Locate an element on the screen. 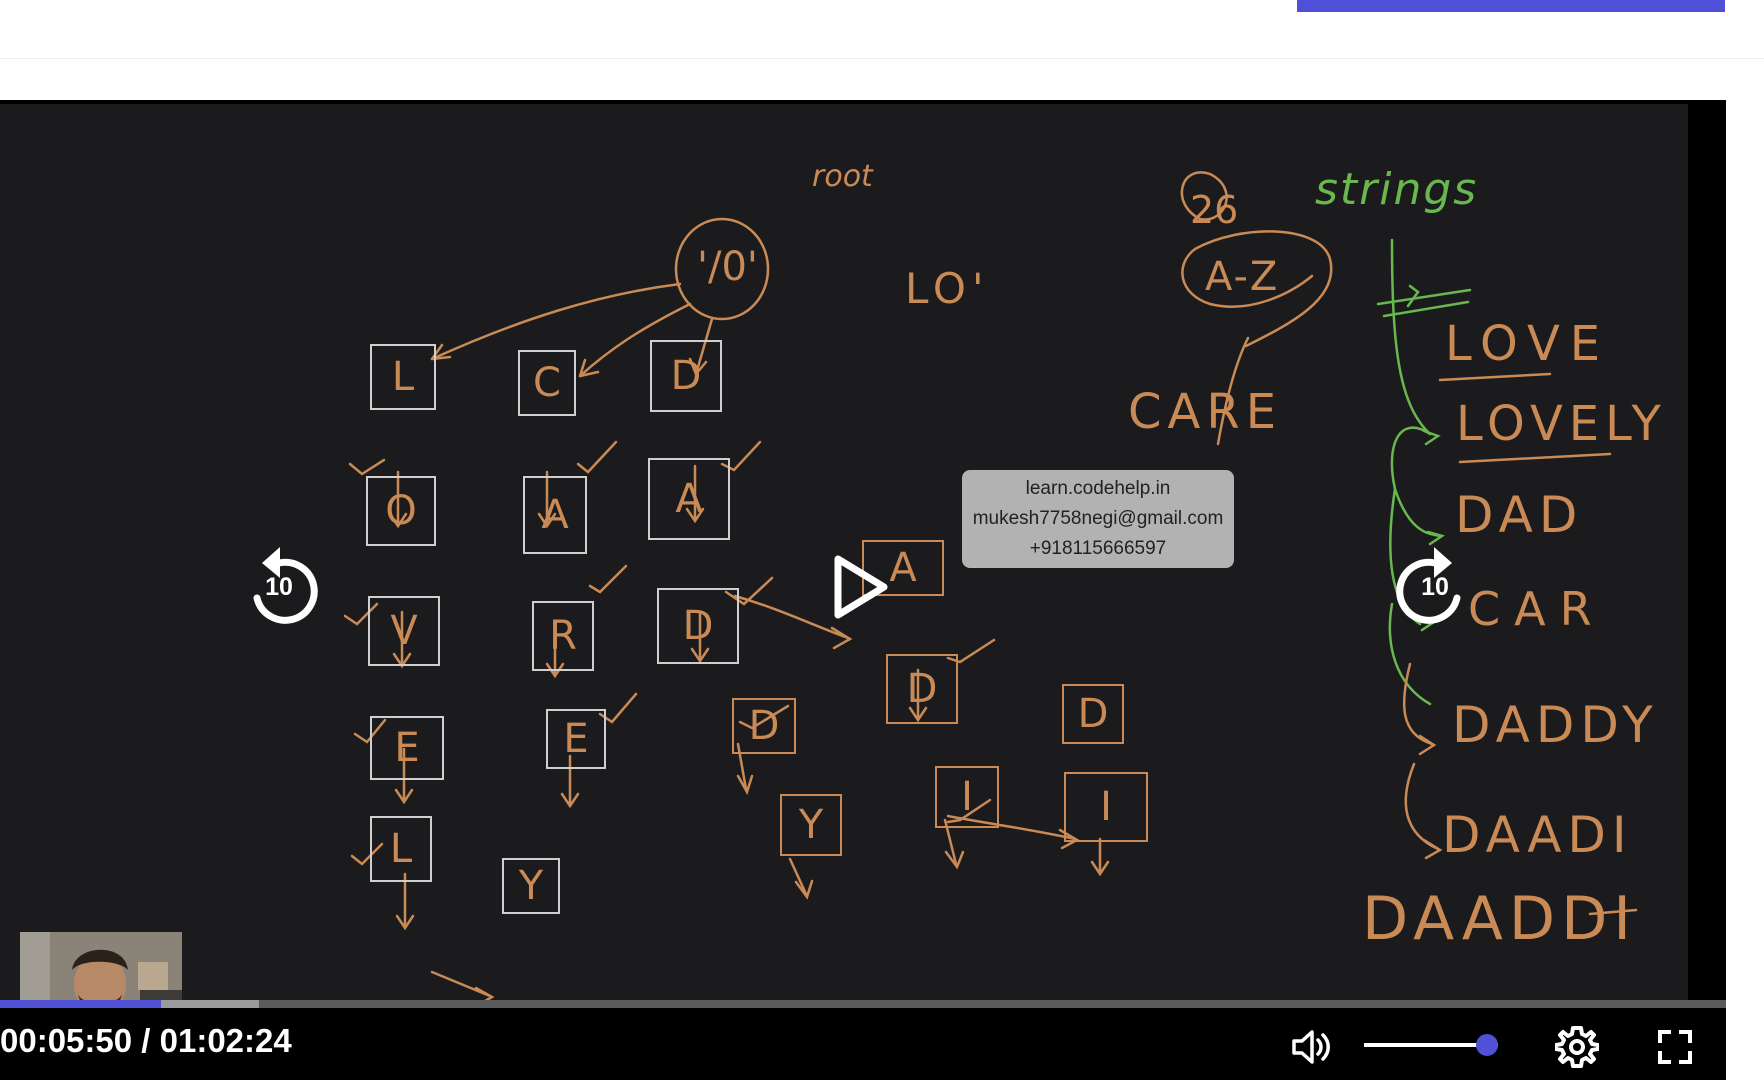 The height and width of the screenshot is (1092, 1764). watermark-line: learn.codehelp.in is located at coordinates (1098, 488).